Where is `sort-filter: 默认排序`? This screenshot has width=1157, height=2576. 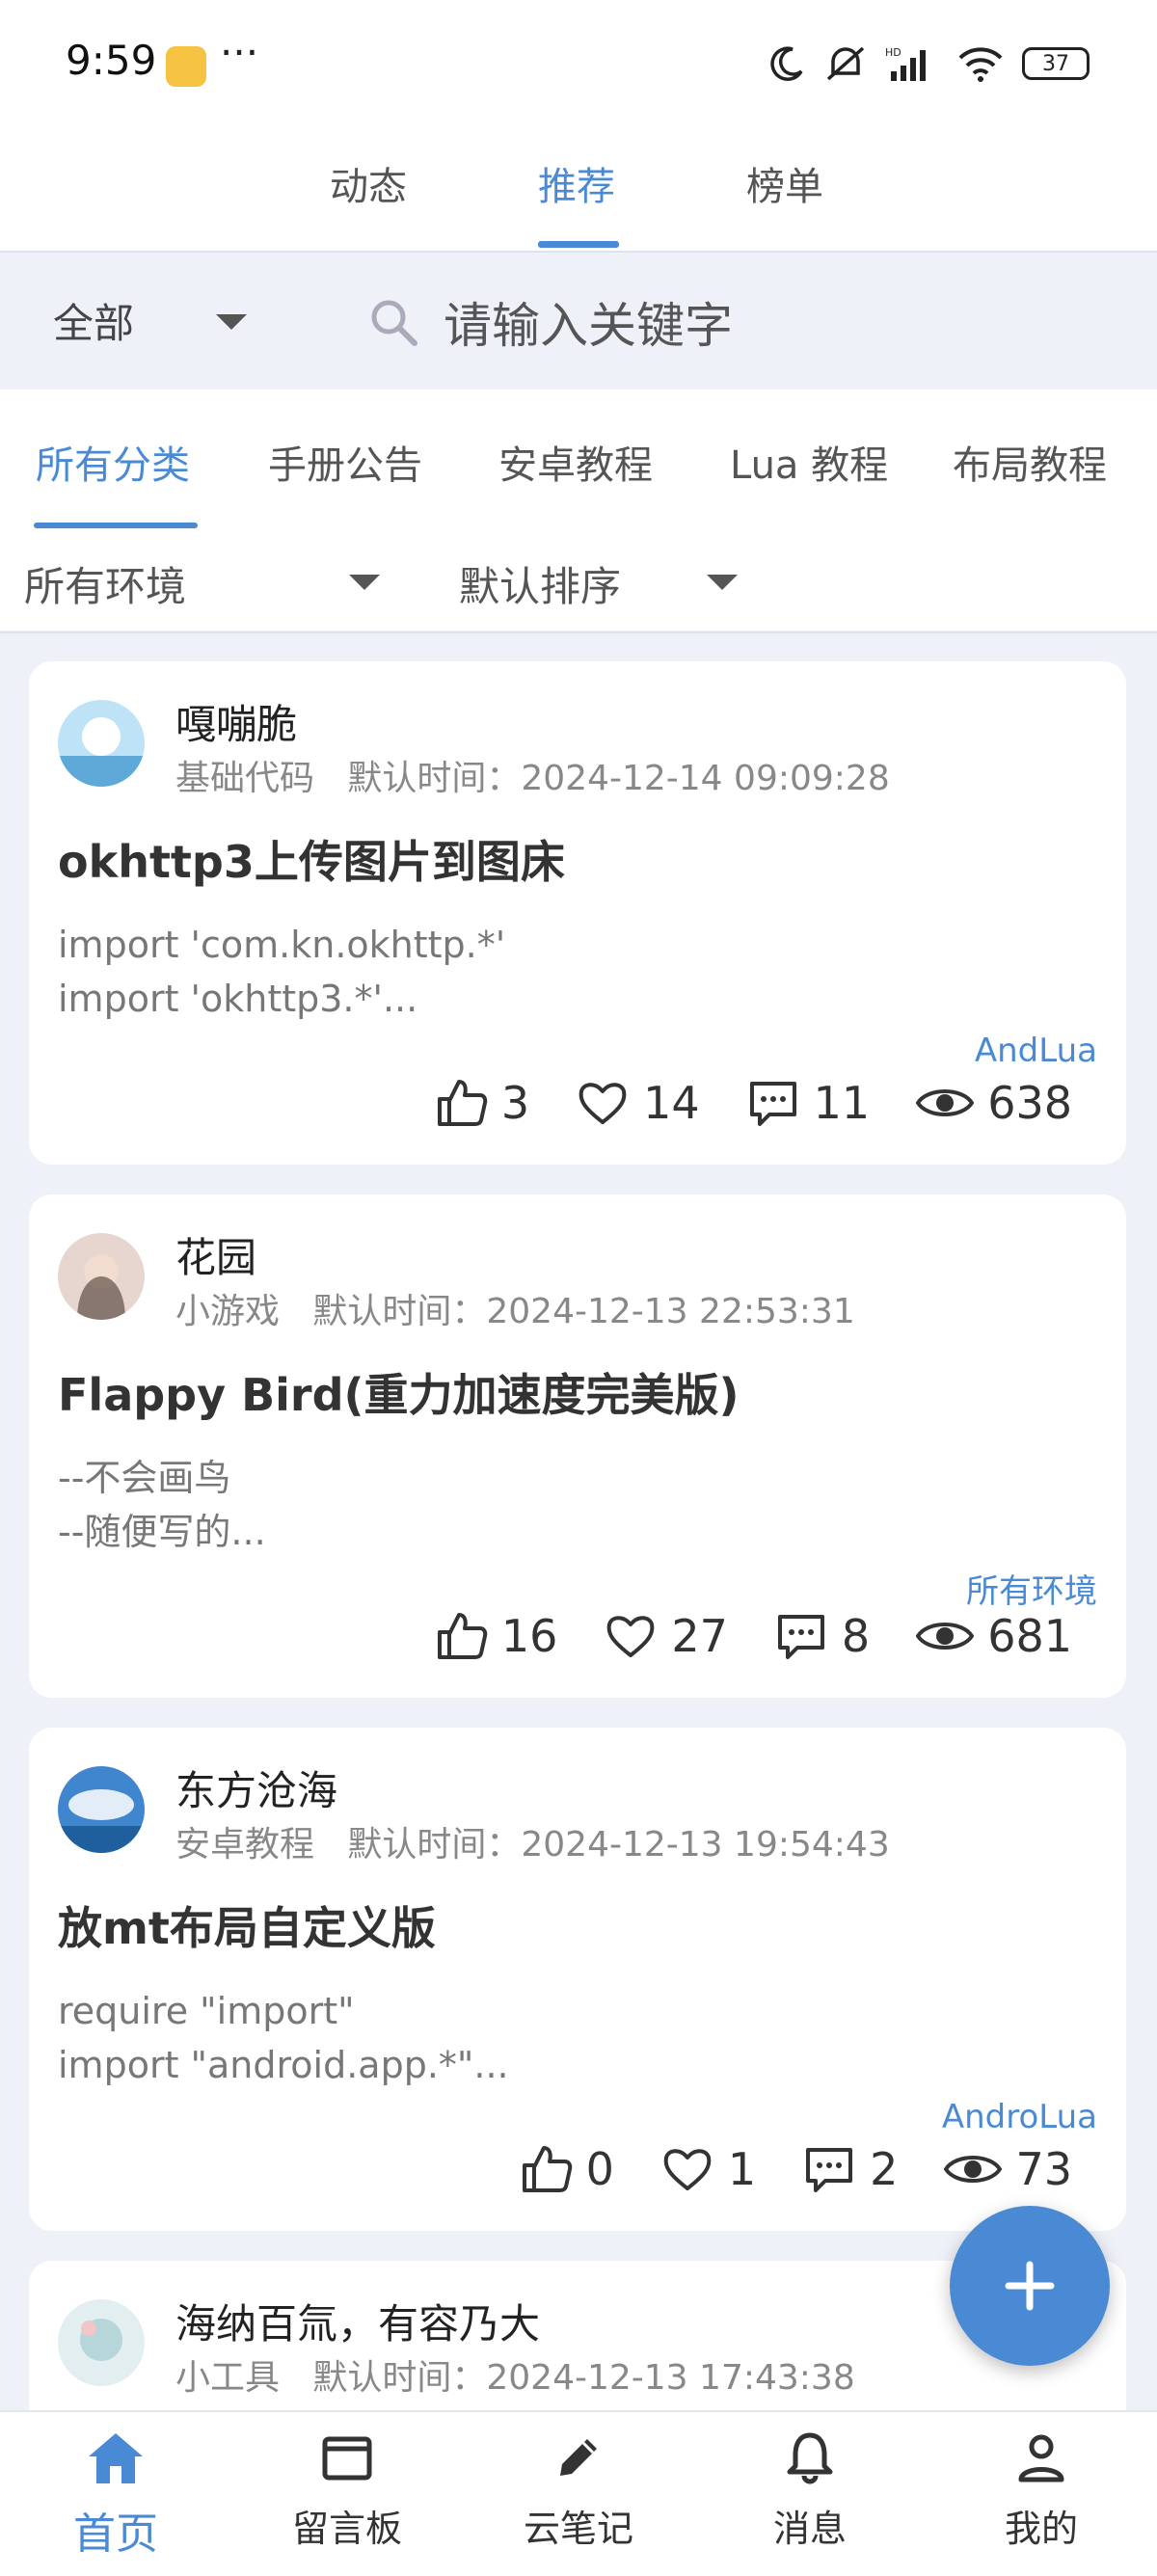 sort-filter: 默认排序 is located at coordinates (540, 584).